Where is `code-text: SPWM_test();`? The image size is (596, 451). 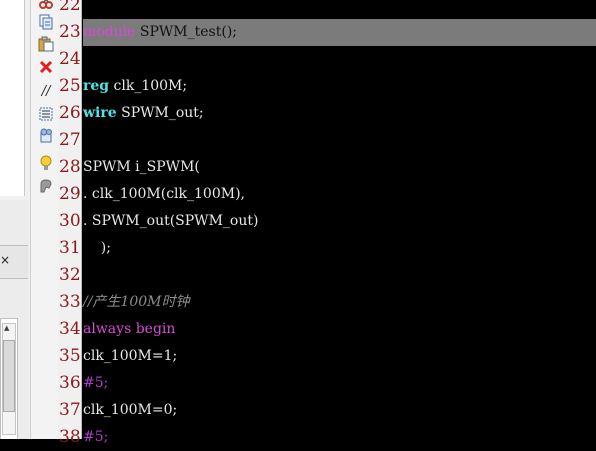
code-text: SPWM_test(); is located at coordinates (186, 32).